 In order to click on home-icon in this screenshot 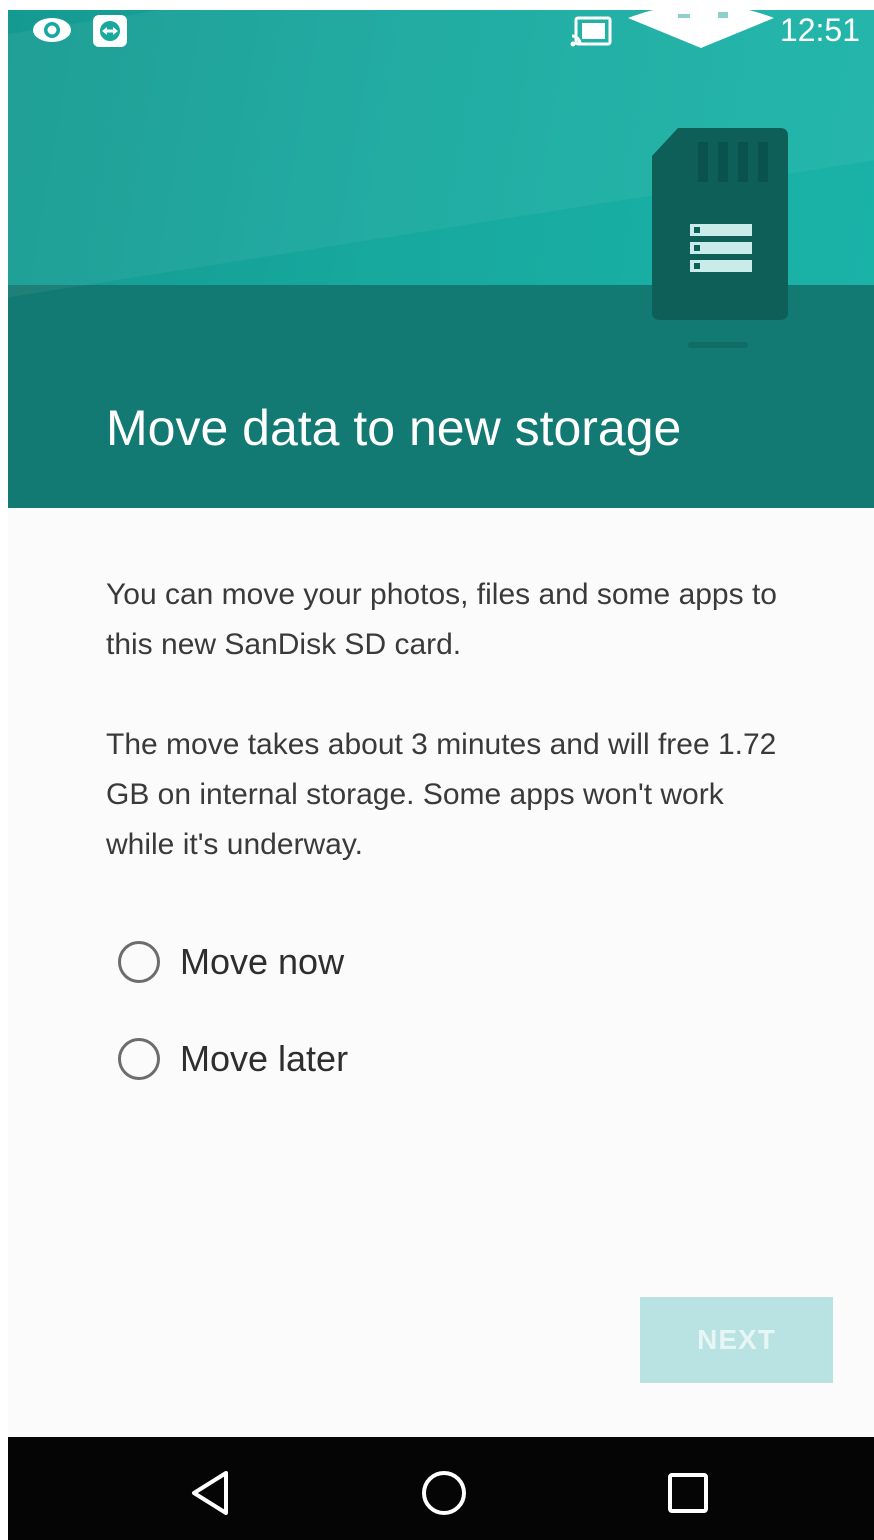, I will do `click(444, 1495)`.